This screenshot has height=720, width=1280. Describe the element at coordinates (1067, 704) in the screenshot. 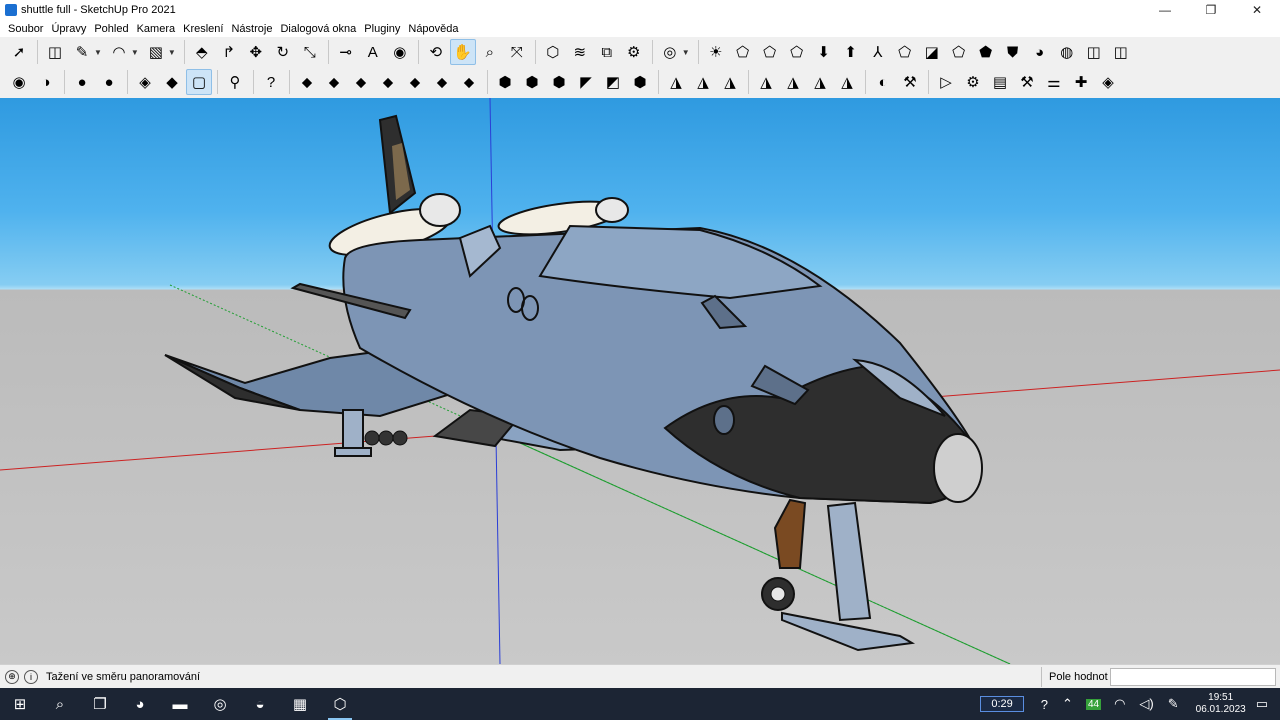

I see `chevron-up-icon: ⌃` at that location.